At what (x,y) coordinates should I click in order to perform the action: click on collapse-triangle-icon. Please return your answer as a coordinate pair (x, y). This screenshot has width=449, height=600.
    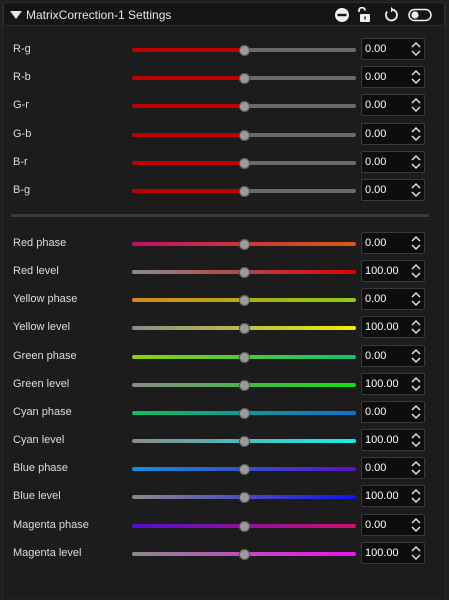
    Looking at the image, I should click on (16, 15).